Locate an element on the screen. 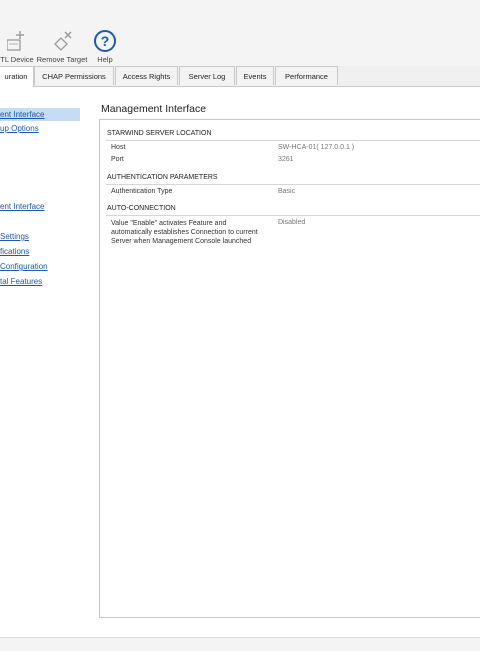 This screenshot has height=651, width=480. autoconnection-value: Disabled is located at coordinates (291, 222).